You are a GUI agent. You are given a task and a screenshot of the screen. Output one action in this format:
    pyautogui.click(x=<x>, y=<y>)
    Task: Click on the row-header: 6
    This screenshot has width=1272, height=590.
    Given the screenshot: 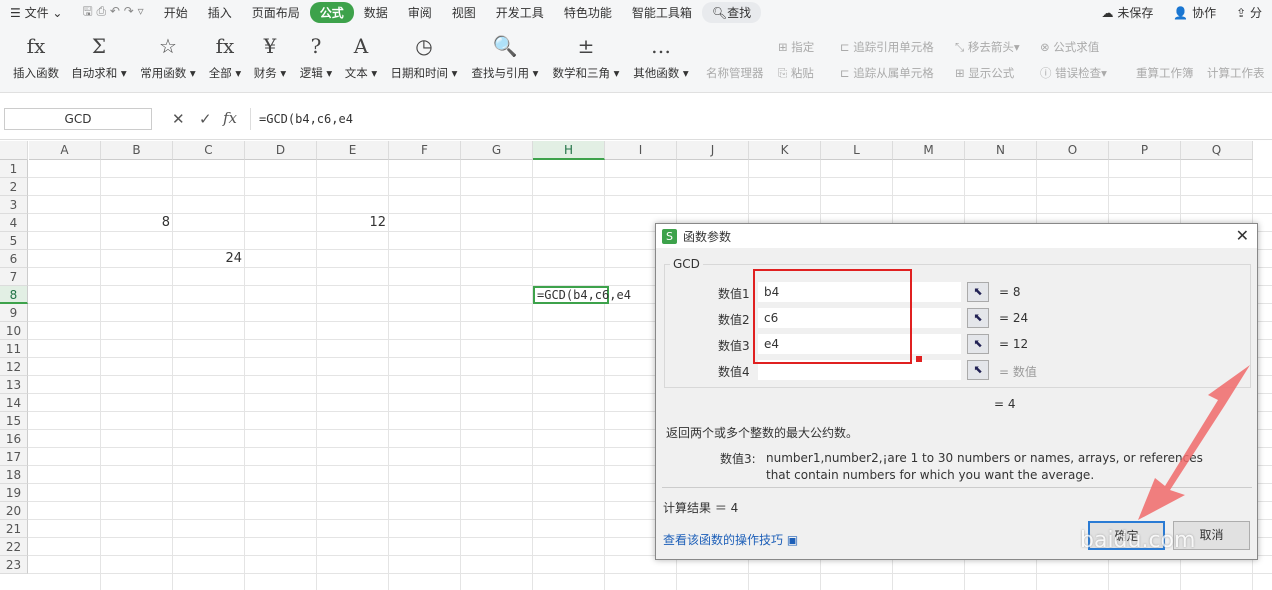 What is the action you would take?
    pyautogui.click(x=14, y=259)
    